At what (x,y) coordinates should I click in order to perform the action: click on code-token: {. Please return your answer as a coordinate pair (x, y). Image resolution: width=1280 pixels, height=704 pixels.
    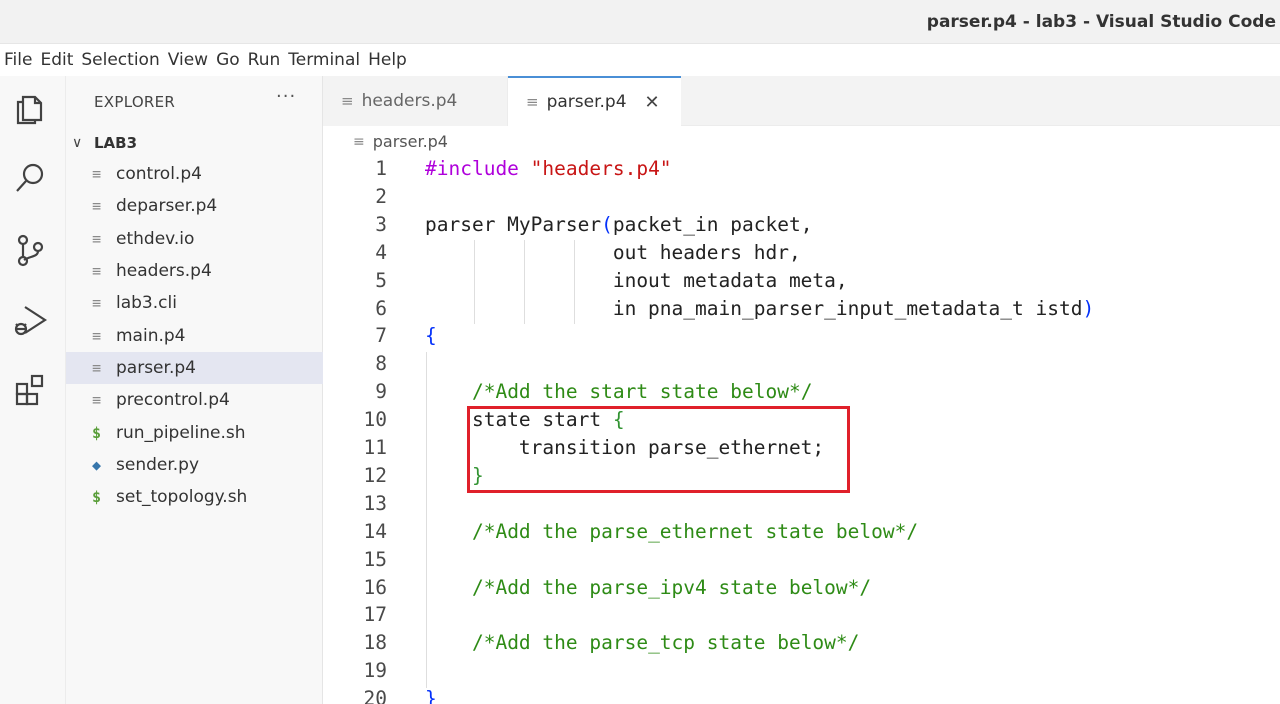
    Looking at the image, I should click on (431, 336).